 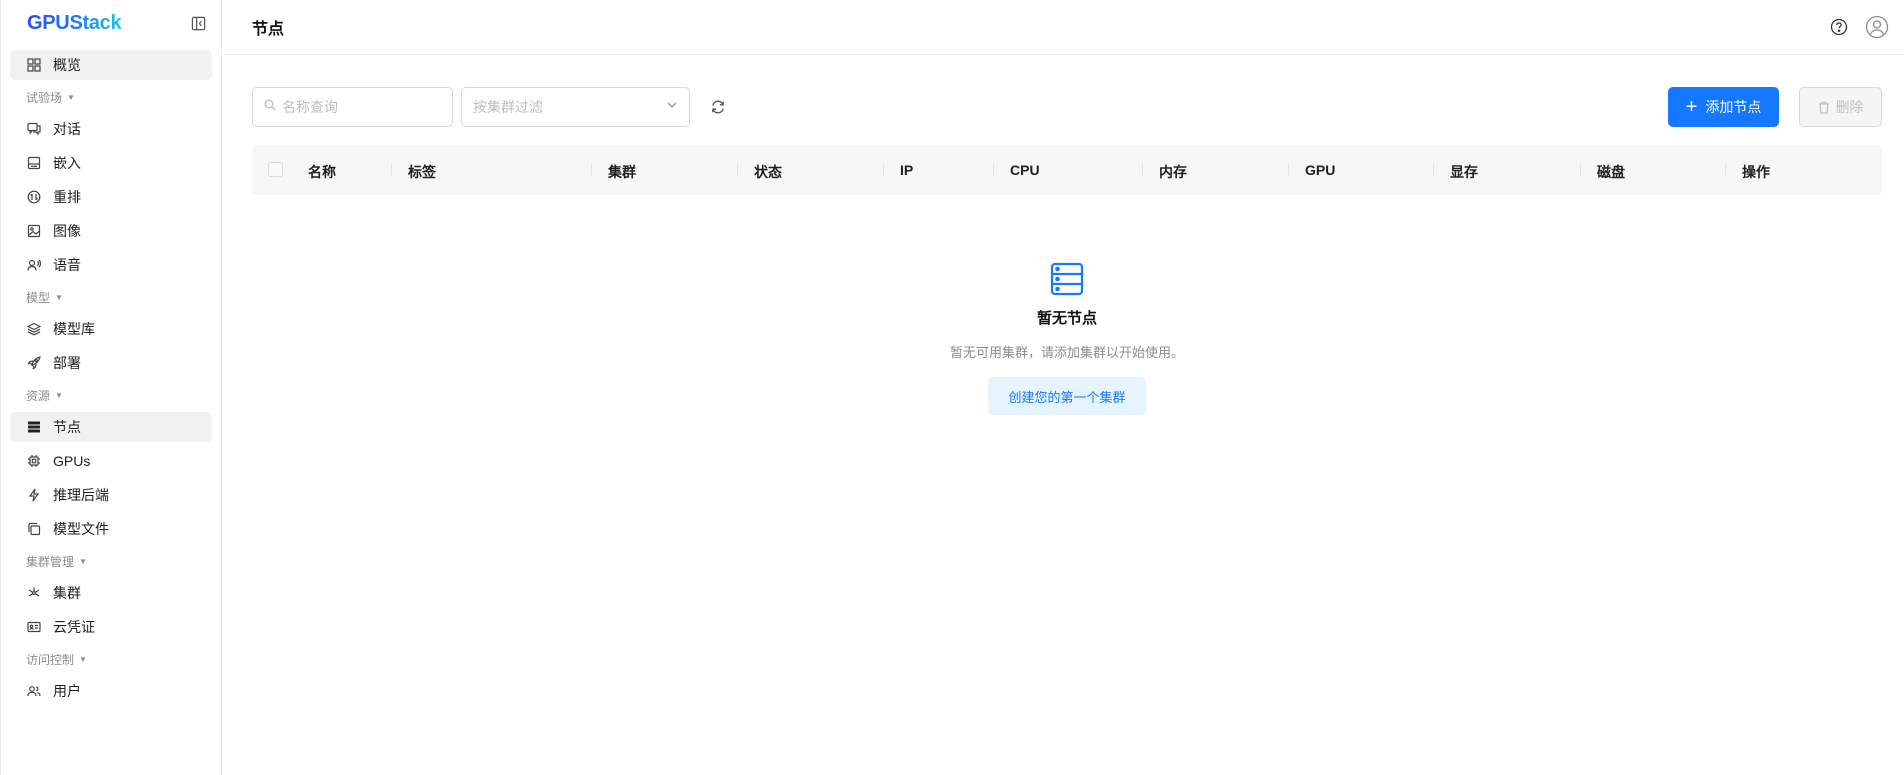 I want to click on brand-logo: GPUStack, so click(x=74, y=23).